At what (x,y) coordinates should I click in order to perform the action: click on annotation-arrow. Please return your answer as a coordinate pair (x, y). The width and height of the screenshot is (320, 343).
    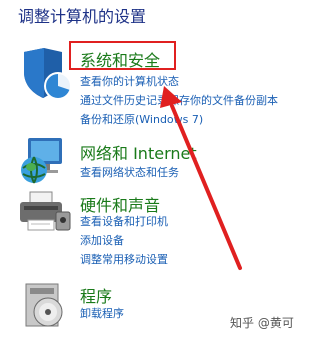
    Looking at the image, I should click on (201, 178).